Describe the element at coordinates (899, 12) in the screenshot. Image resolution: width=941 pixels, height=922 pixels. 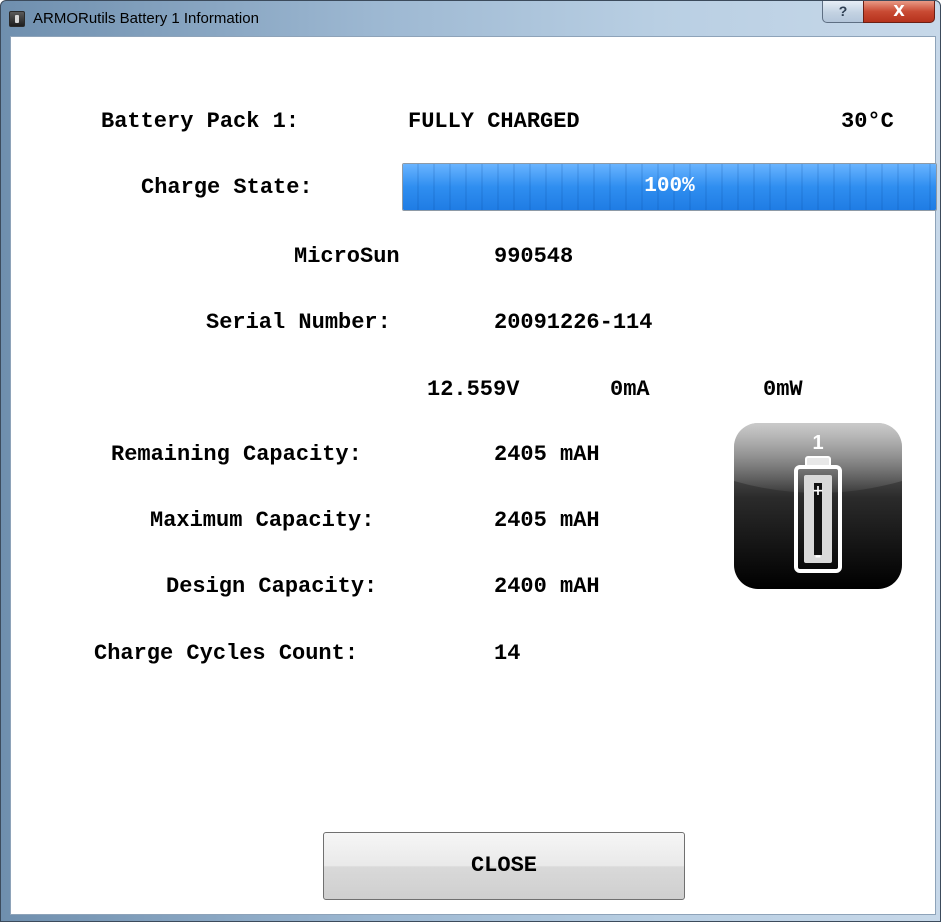
I see `close-window-button: X` at that location.